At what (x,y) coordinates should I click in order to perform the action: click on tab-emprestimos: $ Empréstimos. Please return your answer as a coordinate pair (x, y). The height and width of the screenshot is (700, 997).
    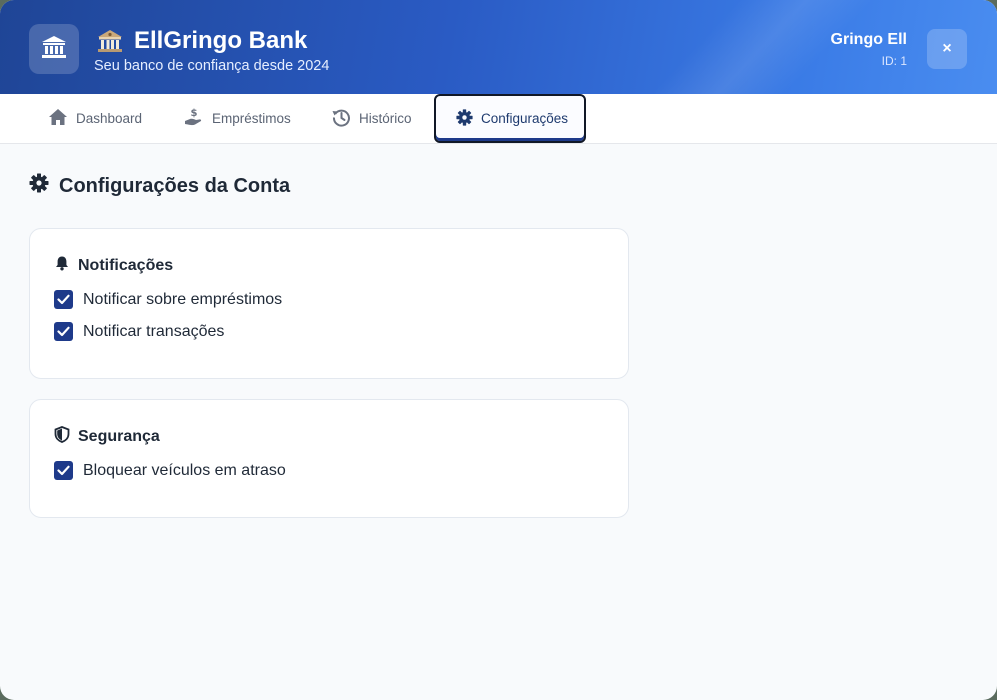
    Looking at the image, I should click on (237, 118).